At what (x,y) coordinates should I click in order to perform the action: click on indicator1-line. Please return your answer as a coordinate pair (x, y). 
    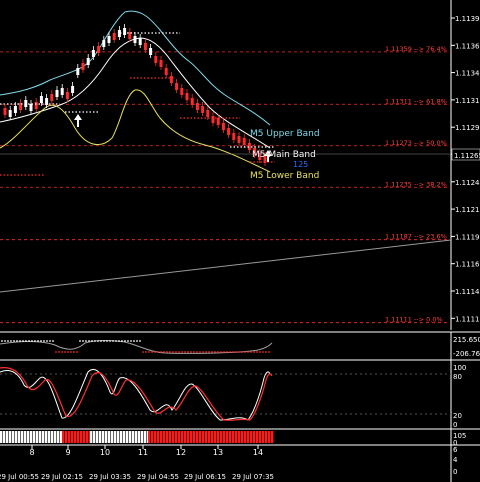
    Looking at the image, I should click on (136, 347).